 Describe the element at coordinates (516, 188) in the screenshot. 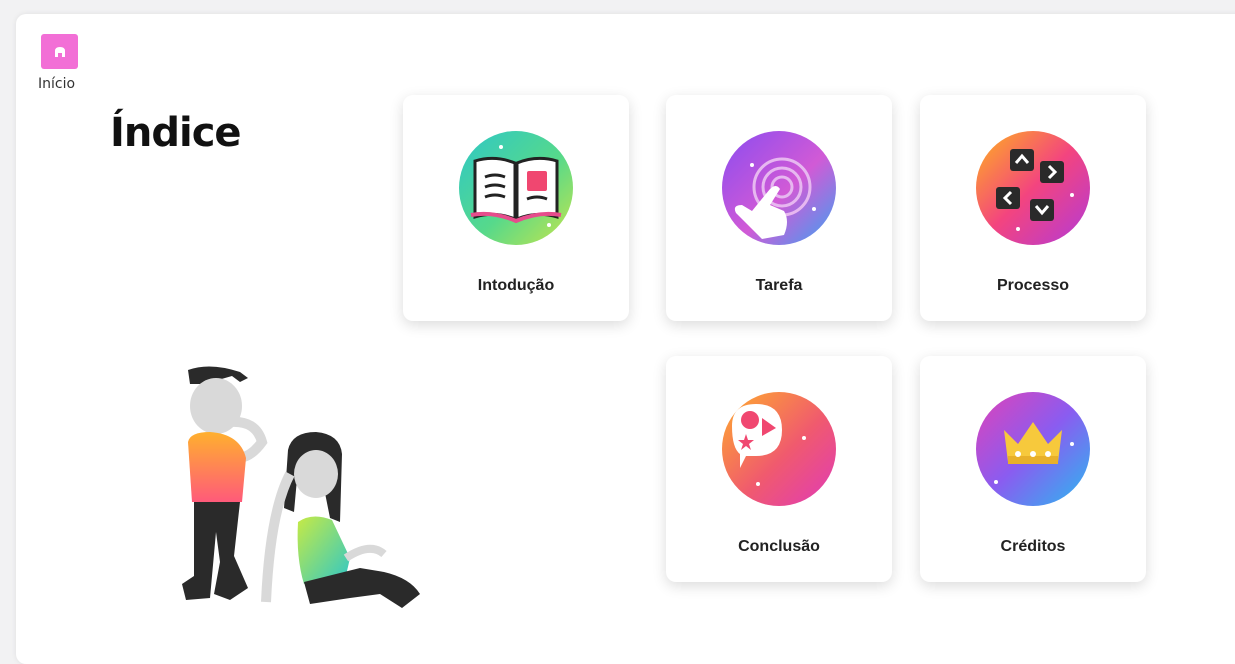

I see `open-book-icon` at that location.